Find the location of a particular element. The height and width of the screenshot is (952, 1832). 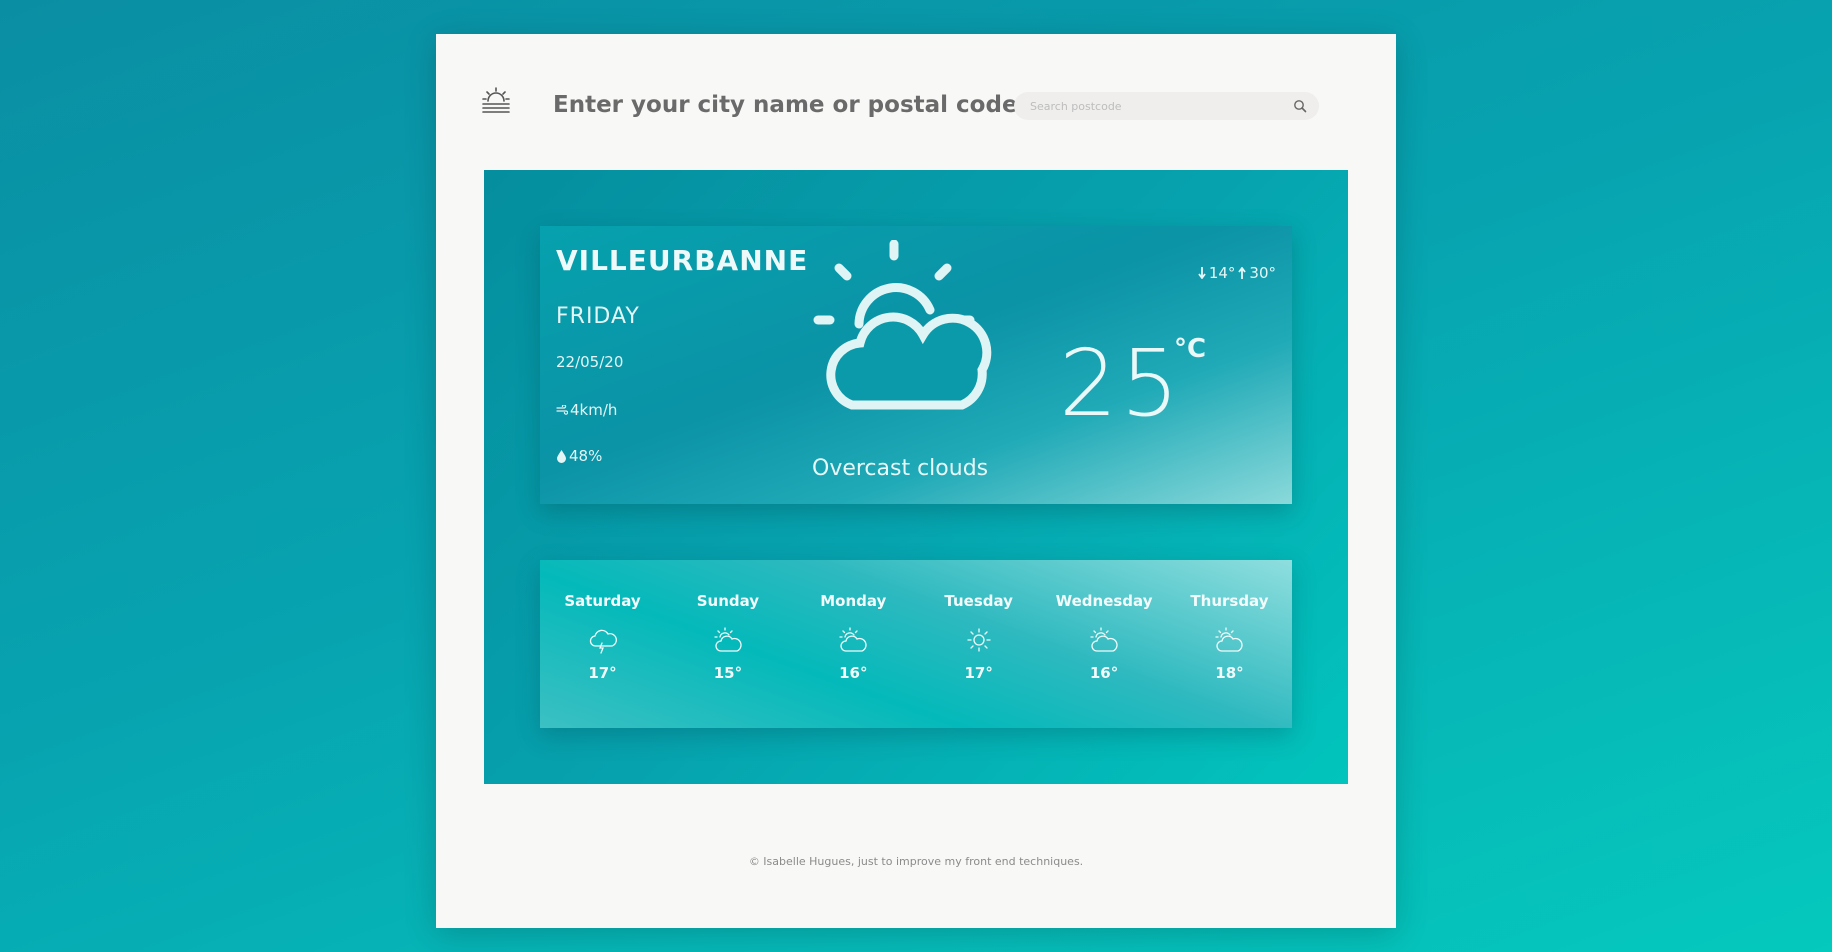

current-date: 22/05/20 is located at coordinates (590, 362).